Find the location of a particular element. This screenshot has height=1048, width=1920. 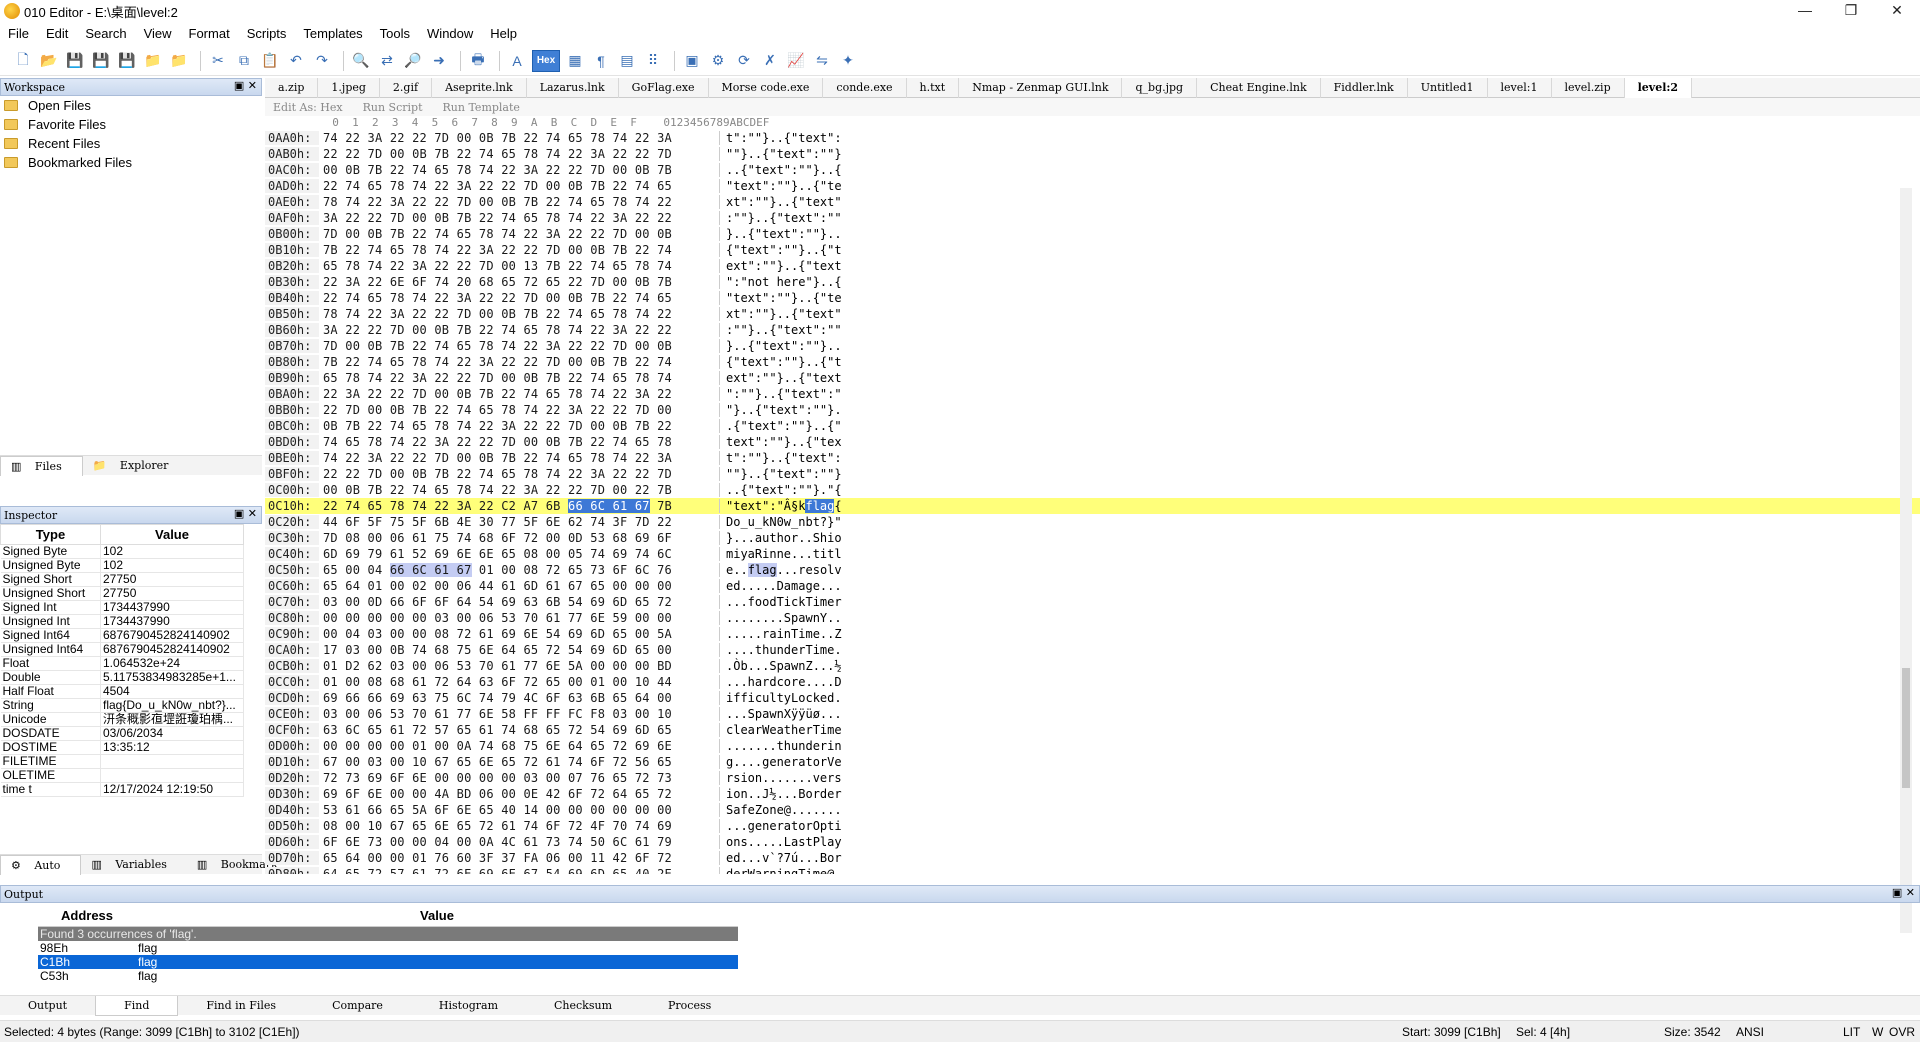

run-script-dropdown: Run Script is located at coordinates (393, 107).